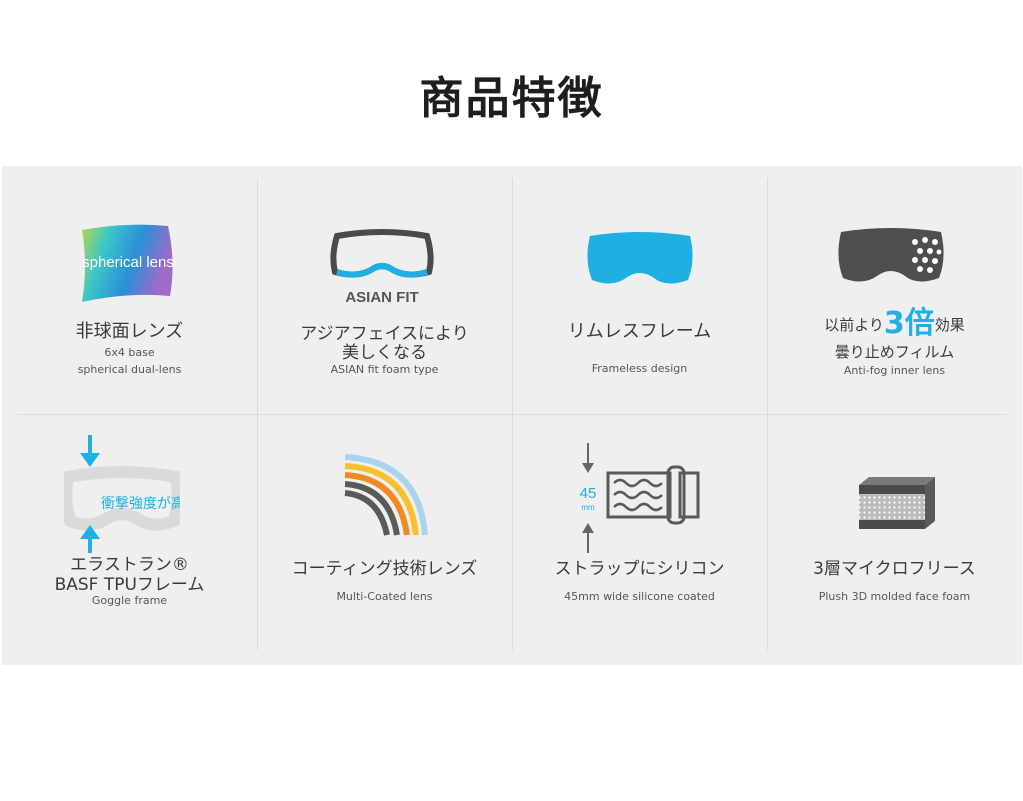  Describe the element at coordinates (639, 596) in the screenshot. I see `feature-sub: 45mm wide silicone coated` at that location.